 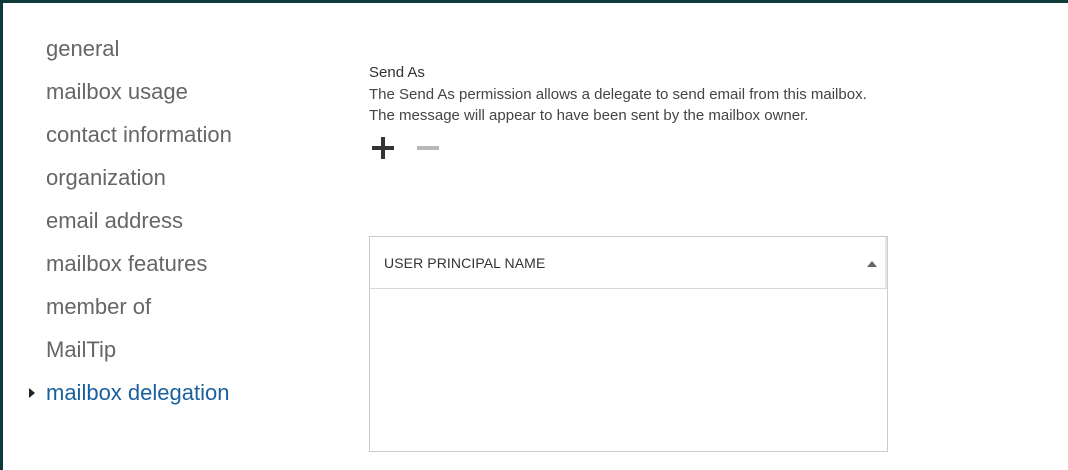 I want to click on nav-item-label: general, so click(x=83, y=48).